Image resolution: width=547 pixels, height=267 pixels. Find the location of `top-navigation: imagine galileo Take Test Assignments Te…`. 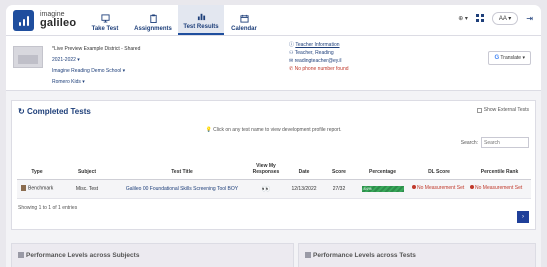

top-navigation: imagine galileo Take Test Assignments Te… is located at coordinates (273, 20).